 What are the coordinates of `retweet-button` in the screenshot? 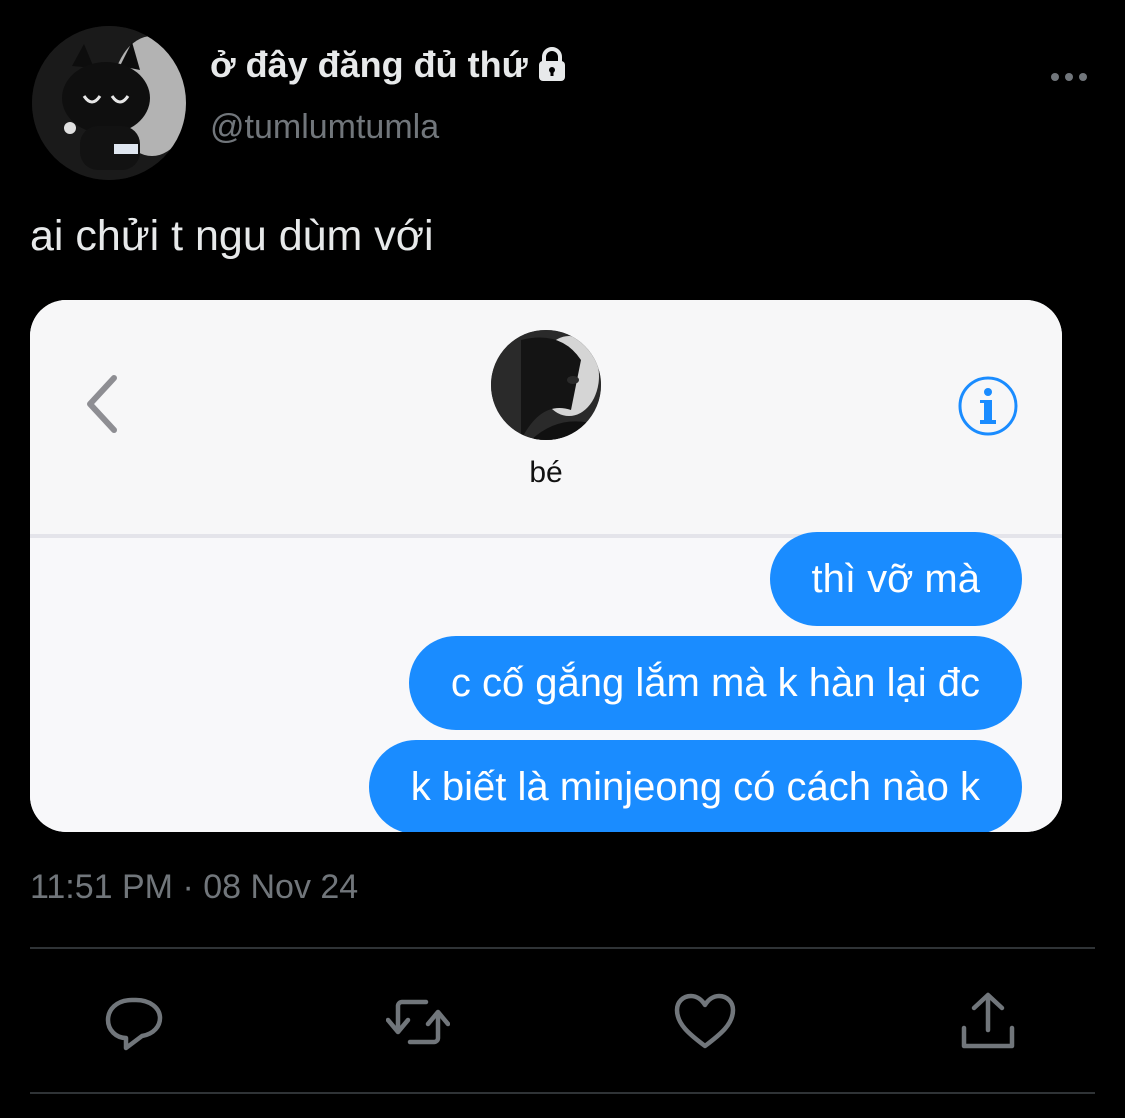 It's located at (418, 1022).